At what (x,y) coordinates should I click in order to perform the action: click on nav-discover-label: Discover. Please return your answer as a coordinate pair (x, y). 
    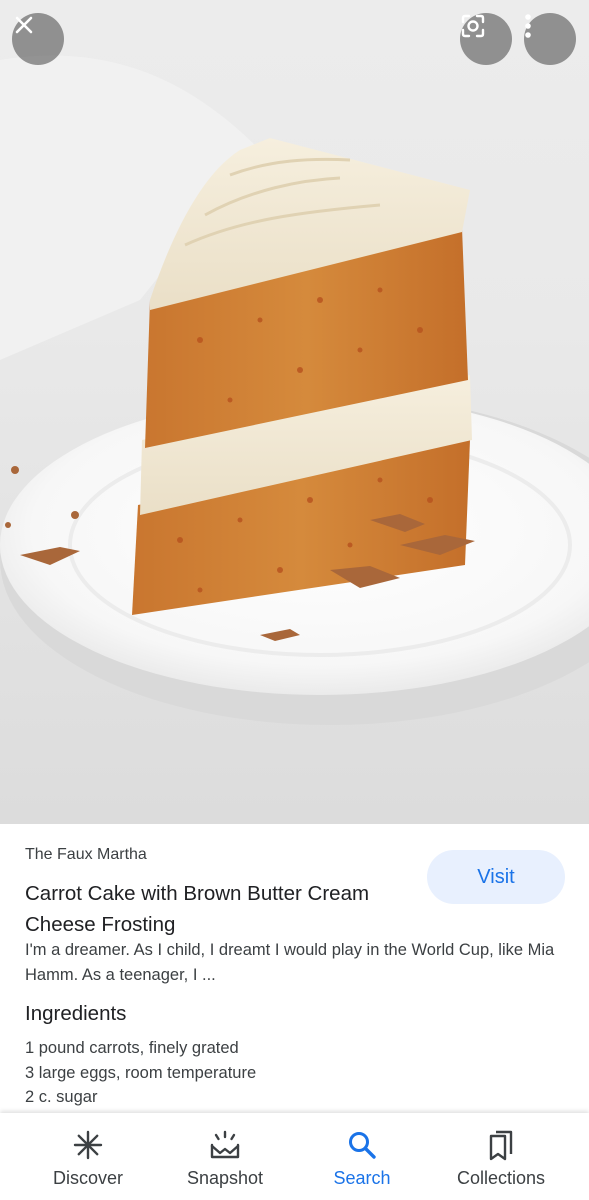
    Looking at the image, I should click on (87, 1178).